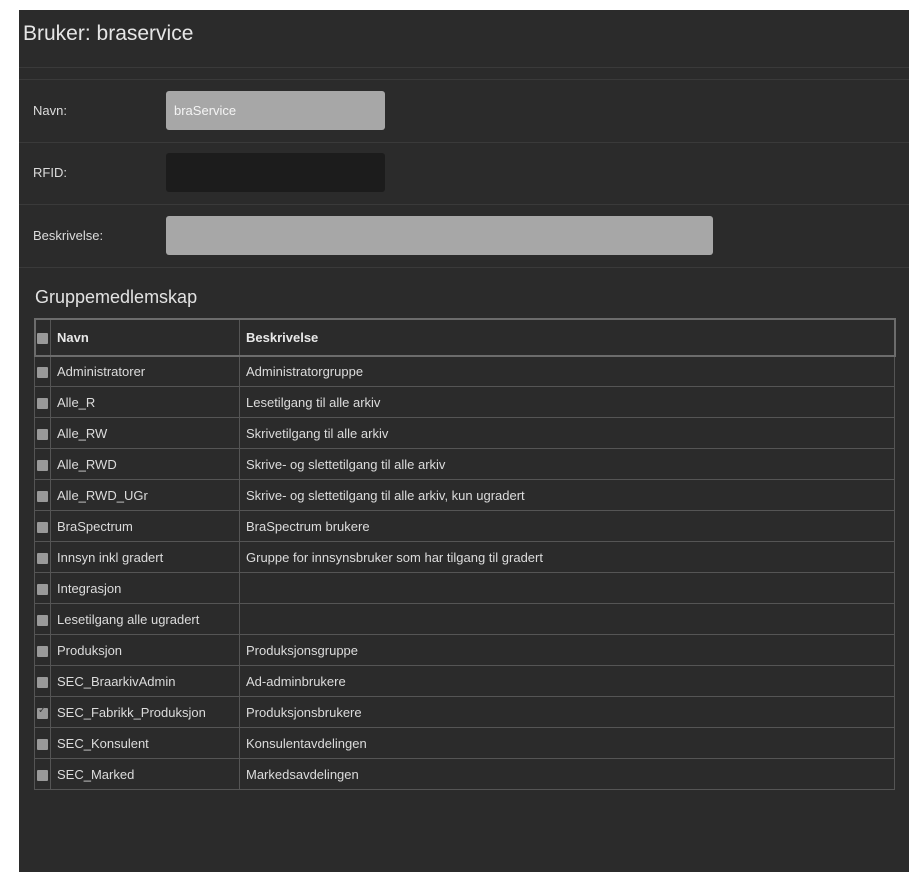  I want to click on group-name: Administratorer, so click(145, 371).